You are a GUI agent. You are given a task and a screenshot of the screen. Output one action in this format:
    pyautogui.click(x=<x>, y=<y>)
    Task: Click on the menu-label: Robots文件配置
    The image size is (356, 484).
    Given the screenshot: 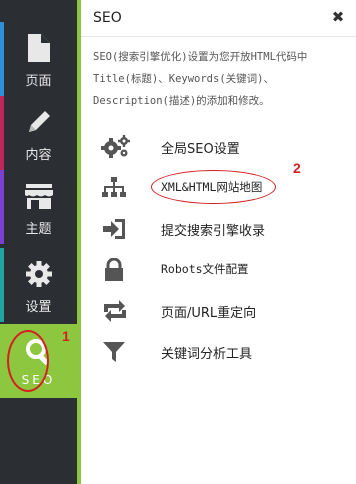 What is the action you would take?
    pyautogui.click(x=205, y=269)
    